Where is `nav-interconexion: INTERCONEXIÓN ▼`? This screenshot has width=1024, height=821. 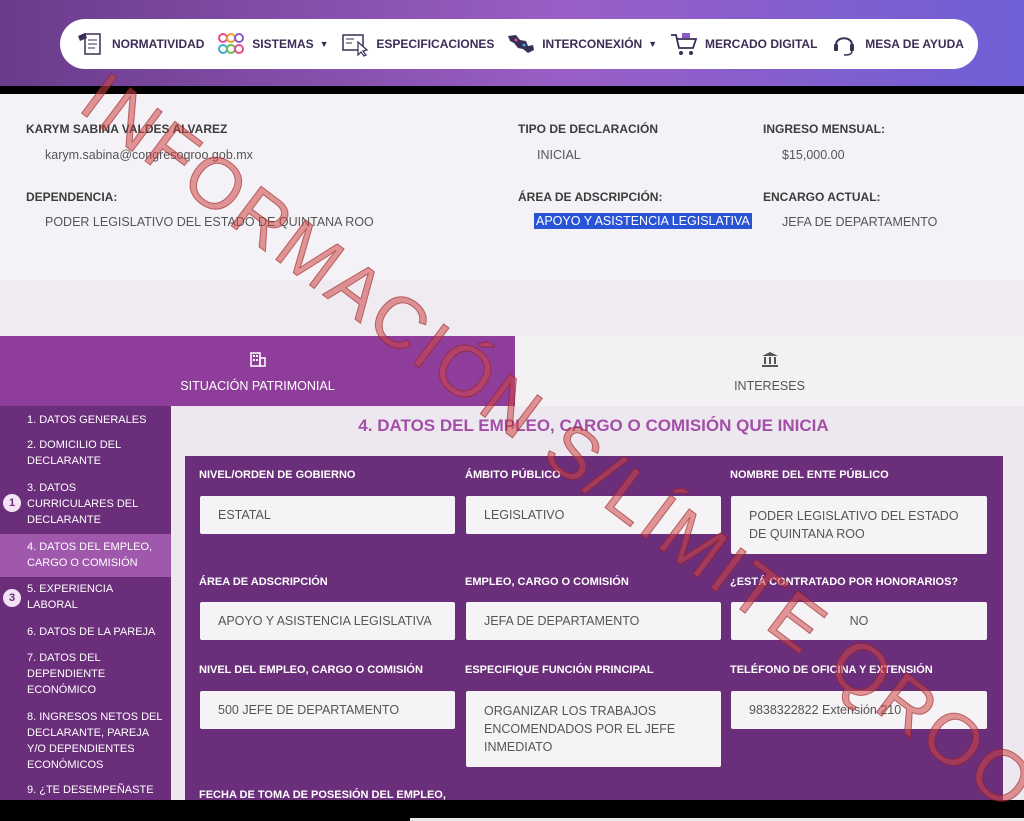 nav-interconexion: INTERCONEXIÓN ▼ is located at coordinates (580, 44).